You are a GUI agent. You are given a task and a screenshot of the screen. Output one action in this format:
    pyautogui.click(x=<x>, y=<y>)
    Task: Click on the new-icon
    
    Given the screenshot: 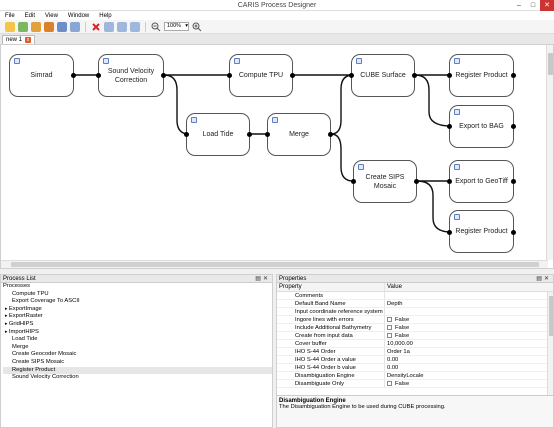 What is the action you would take?
    pyautogui.click(x=10, y=26)
    